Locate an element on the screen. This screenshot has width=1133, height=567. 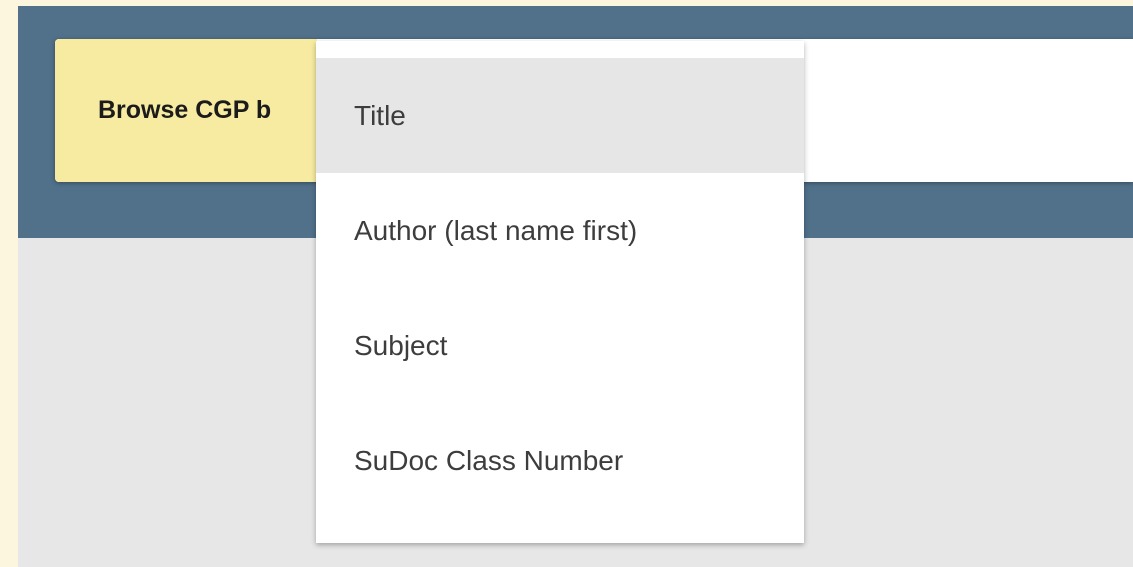
browse-label-box: Browse CGP b is located at coordinates (186, 110).